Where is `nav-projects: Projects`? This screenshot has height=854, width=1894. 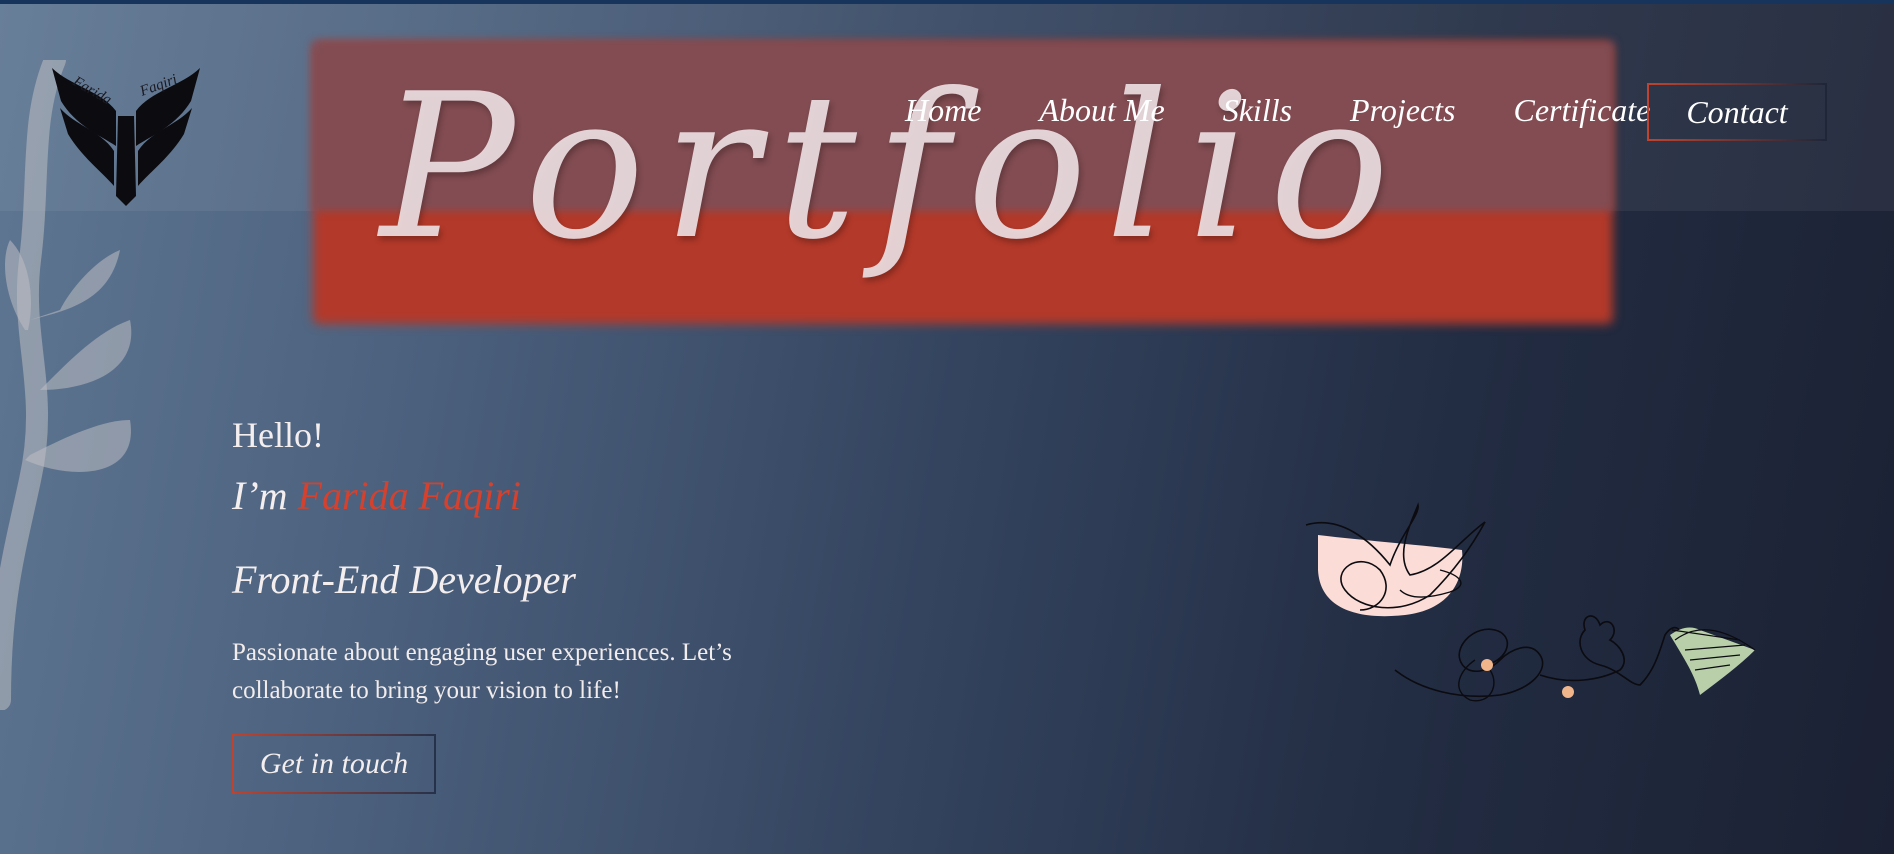
nav-projects: Projects is located at coordinates (1402, 110).